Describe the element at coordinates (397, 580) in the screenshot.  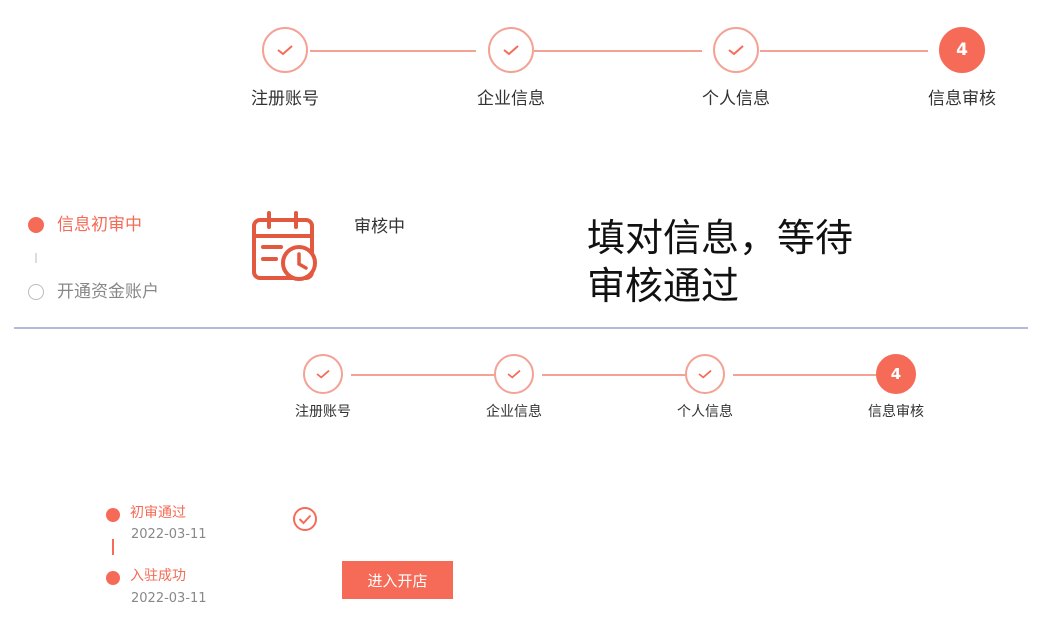
I see `enter-store-button: 进入开店` at that location.